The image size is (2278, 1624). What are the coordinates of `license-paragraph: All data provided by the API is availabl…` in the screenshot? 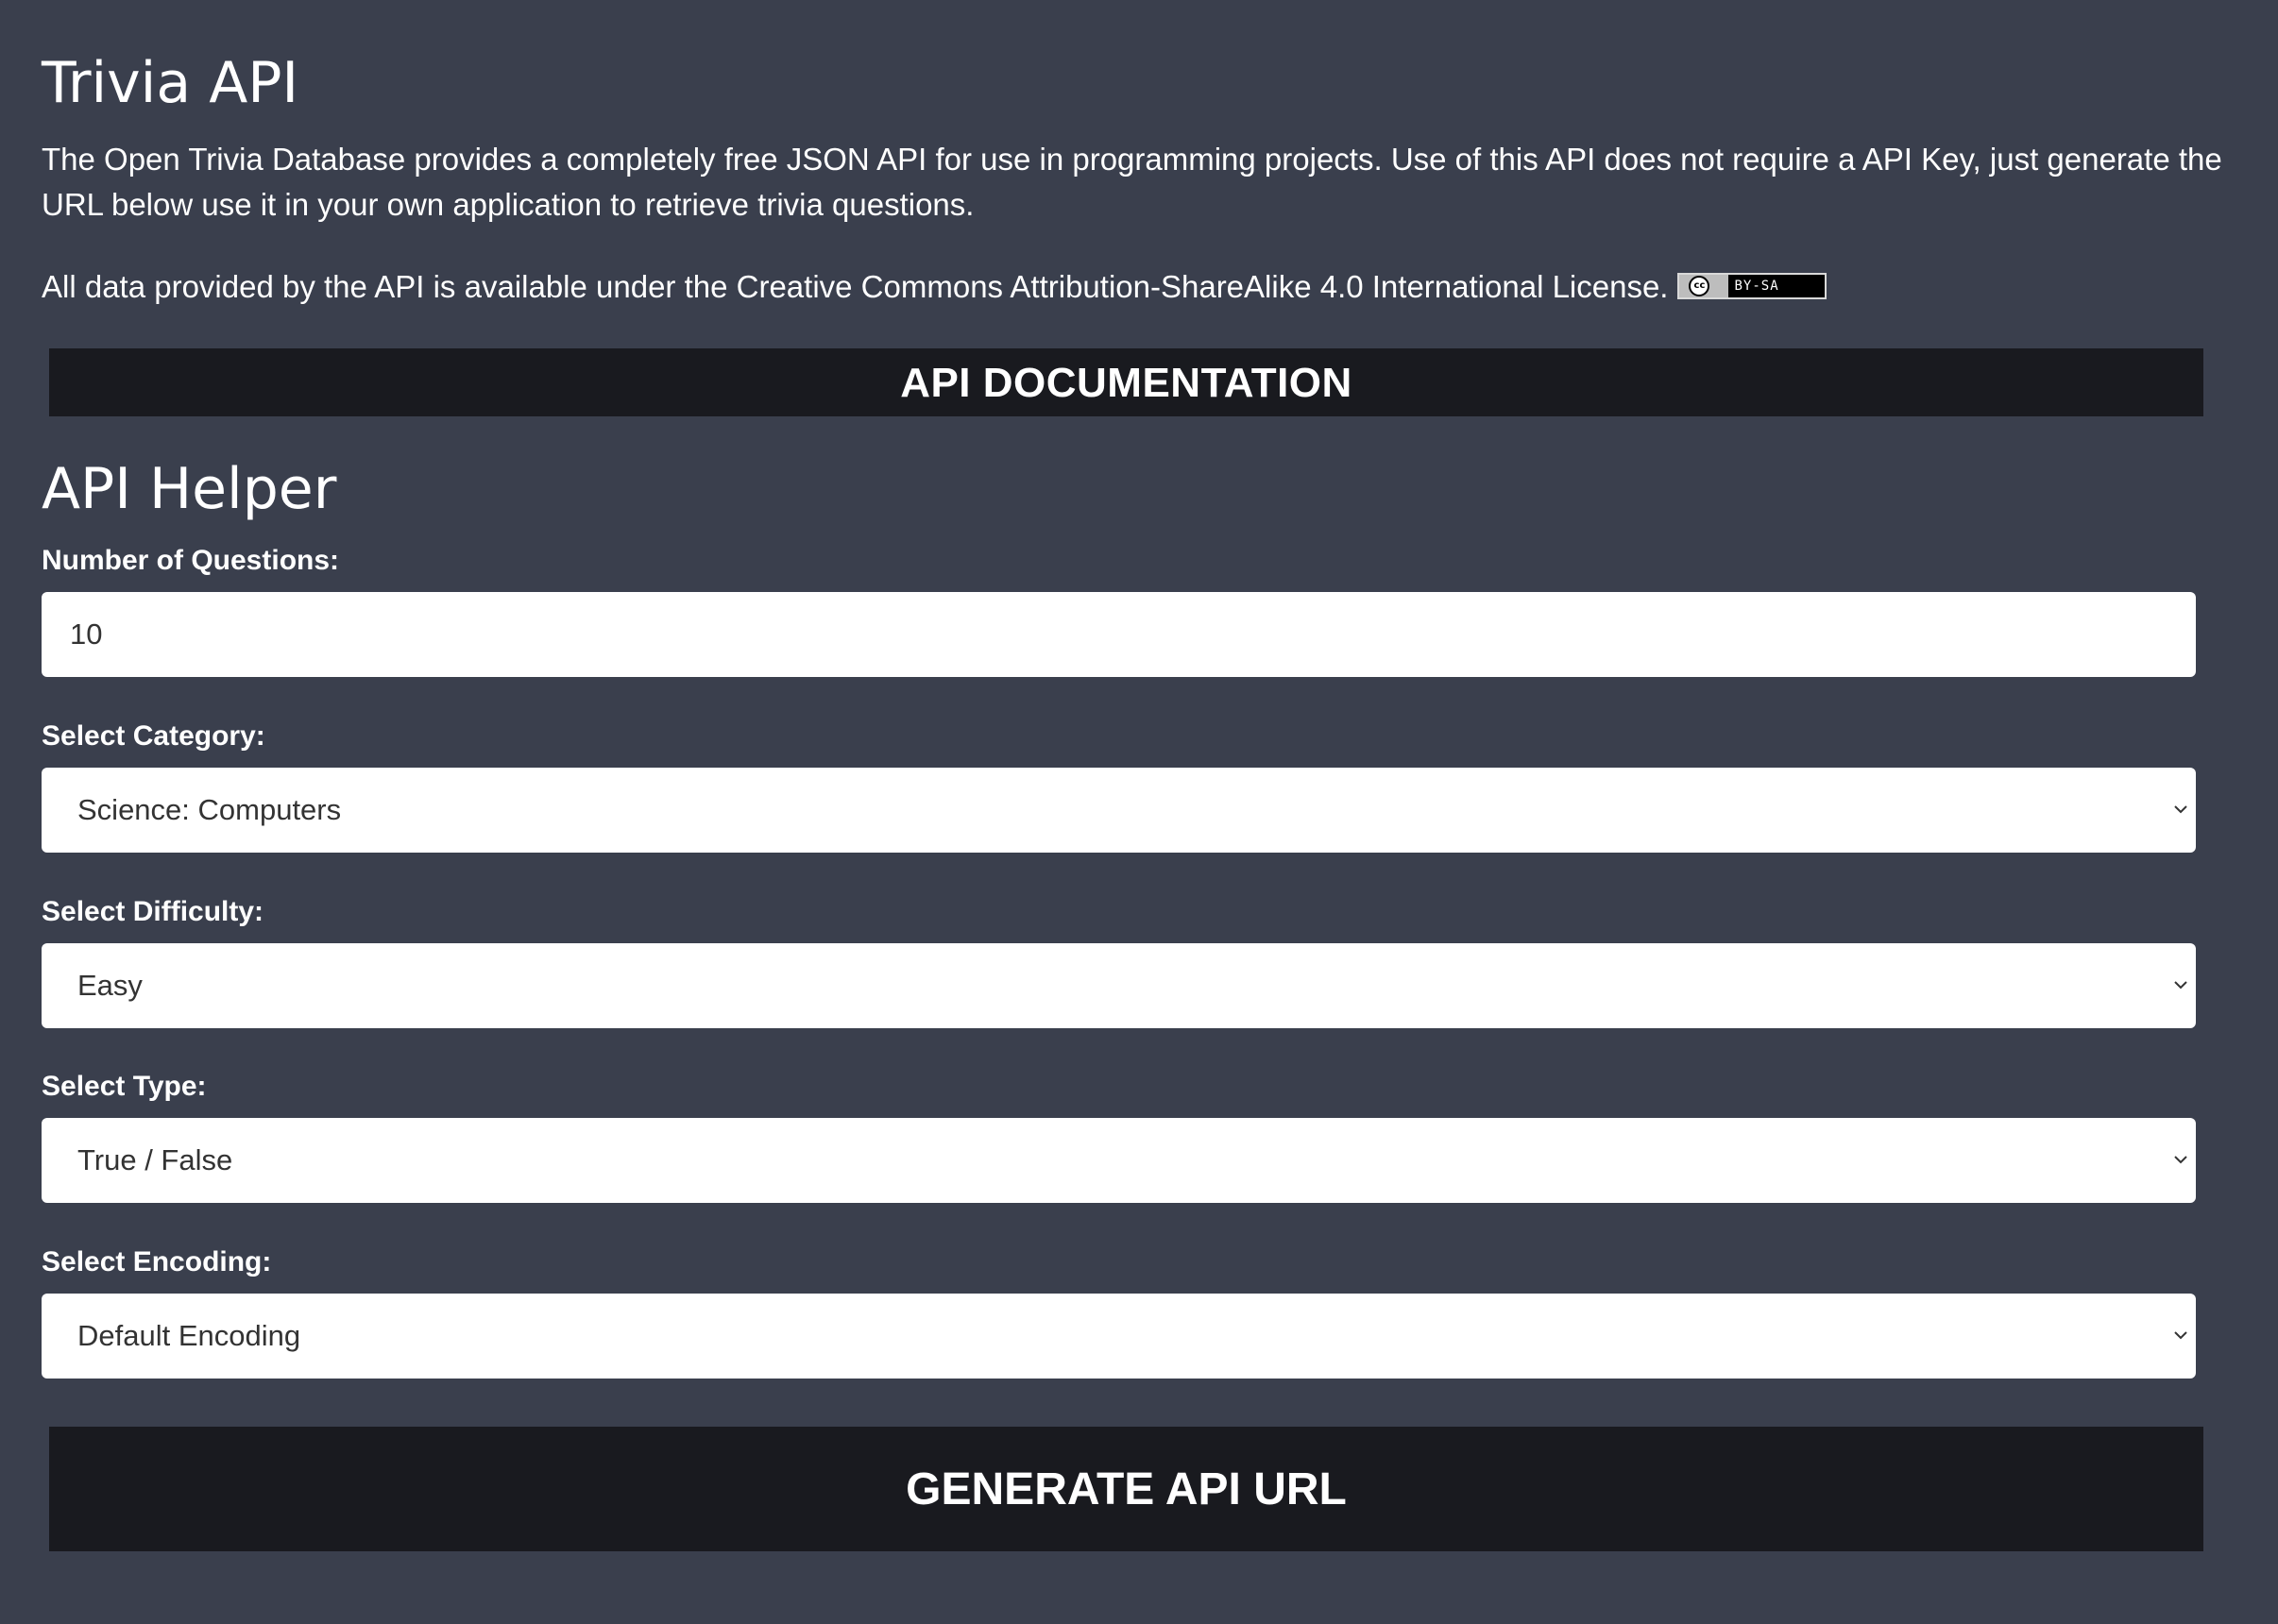 It's located at (1139, 287).